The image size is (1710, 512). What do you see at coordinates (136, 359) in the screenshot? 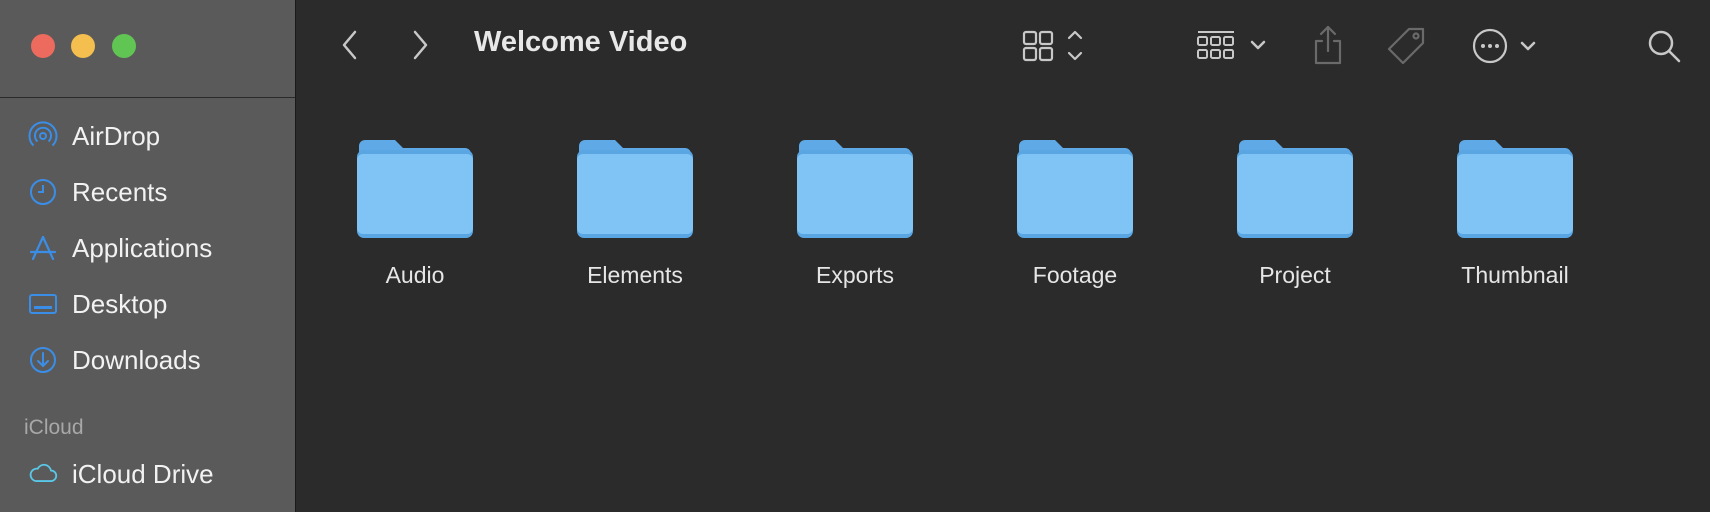
I see `sidebar-item-label: Downloads` at bounding box center [136, 359].